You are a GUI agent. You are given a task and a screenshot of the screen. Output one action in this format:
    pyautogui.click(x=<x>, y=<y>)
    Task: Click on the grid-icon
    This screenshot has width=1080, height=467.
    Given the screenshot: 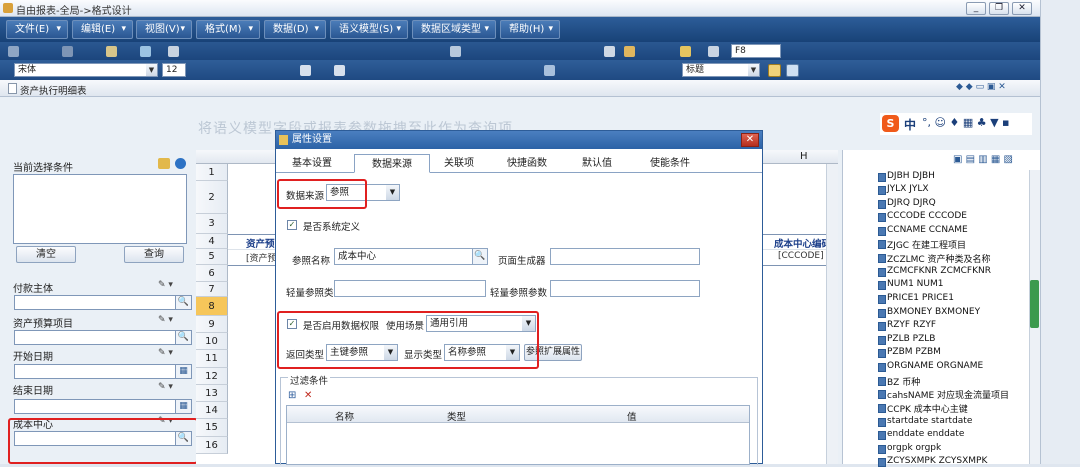 What is the action you would take?
    pyautogui.click(x=792, y=70)
    